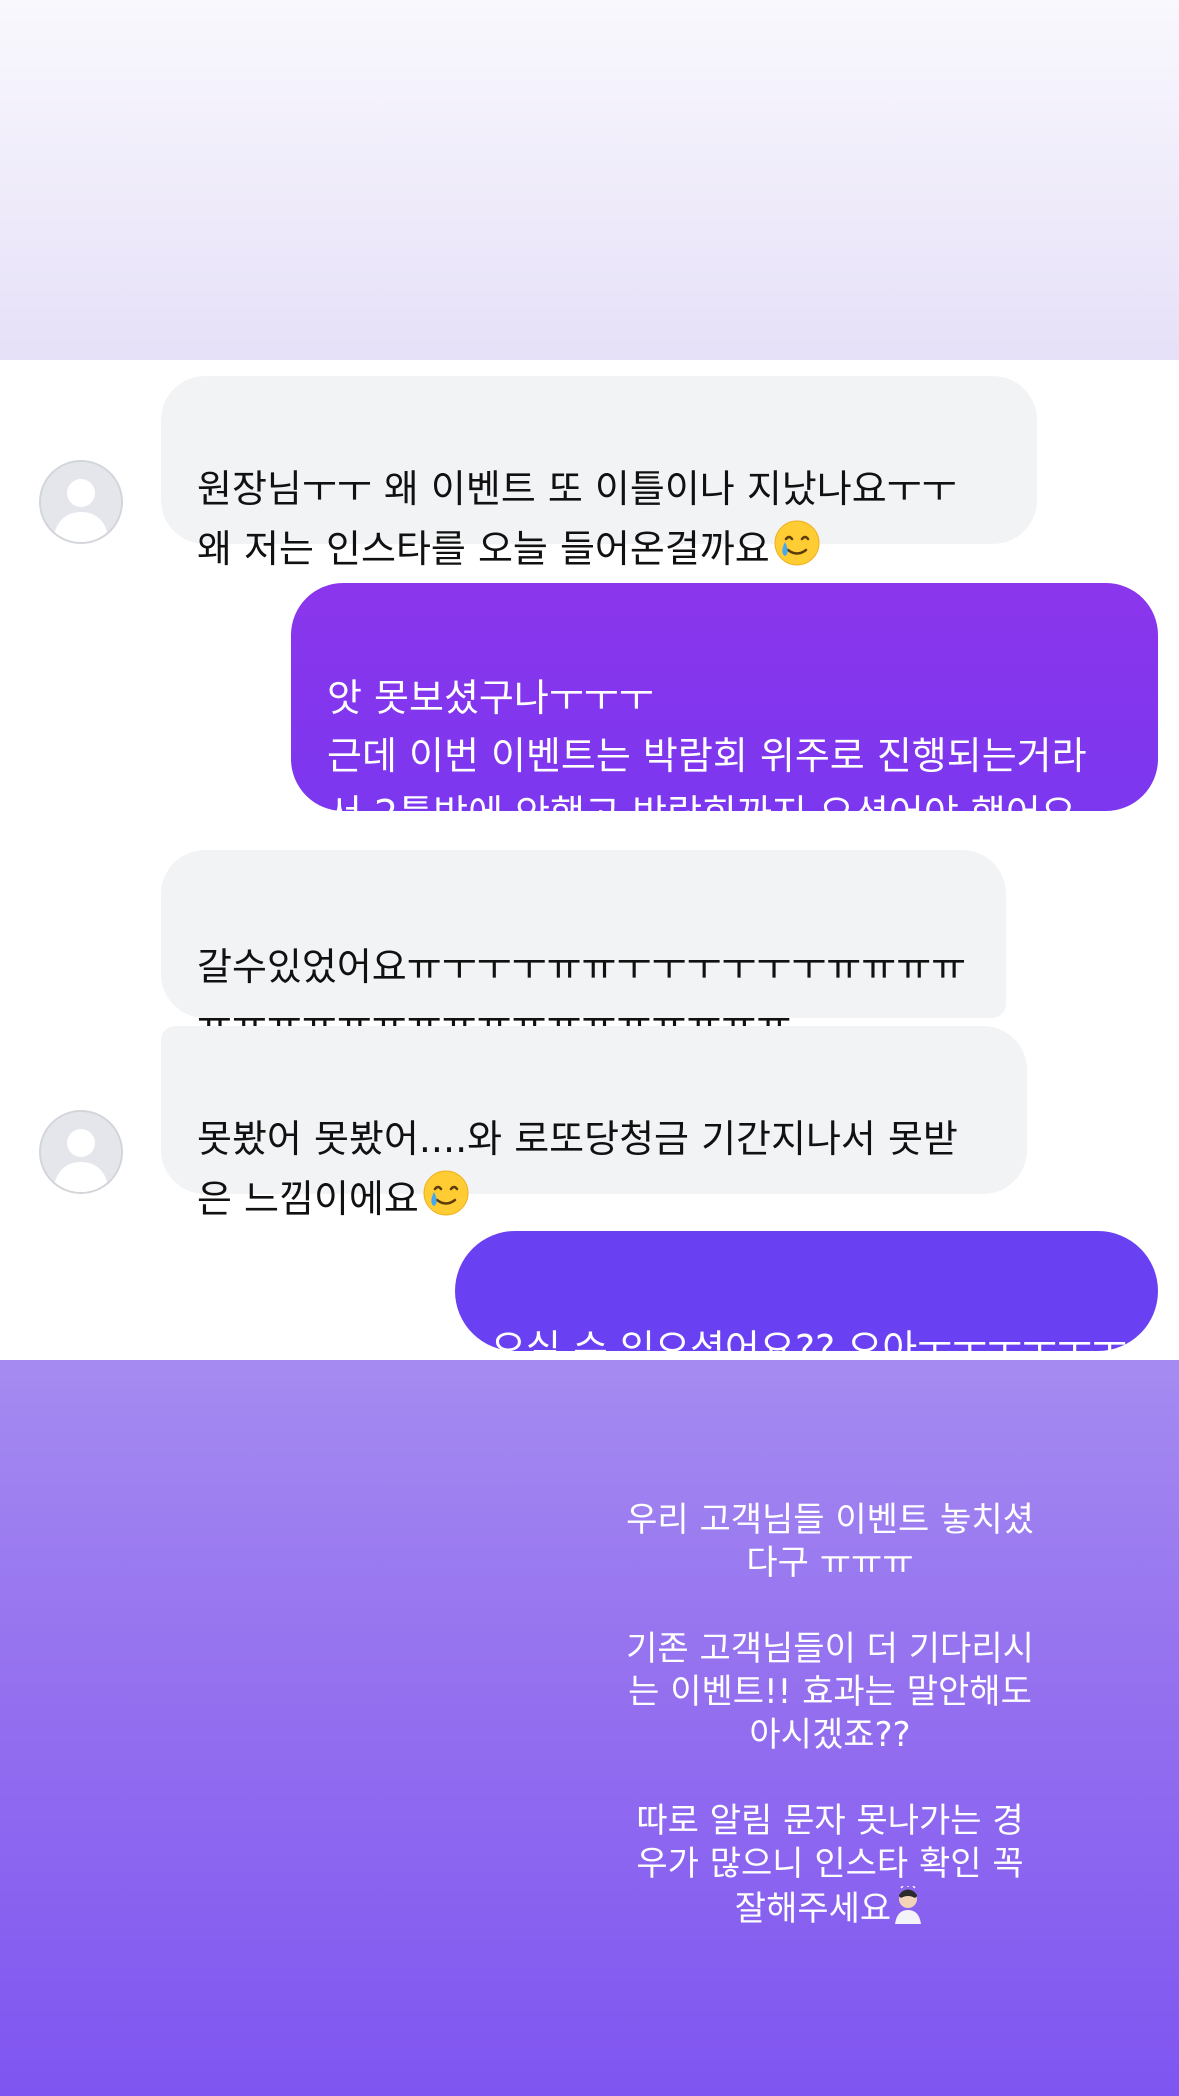 The width and height of the screenshot is (1179, 2096). Describe the element at coordinates (806, 1301) in the screenshot. I see `outgoing-message: 오실 수 있으셨어요?? 으아ㅜㅜㅜㅜㅜㅜ` at that location.